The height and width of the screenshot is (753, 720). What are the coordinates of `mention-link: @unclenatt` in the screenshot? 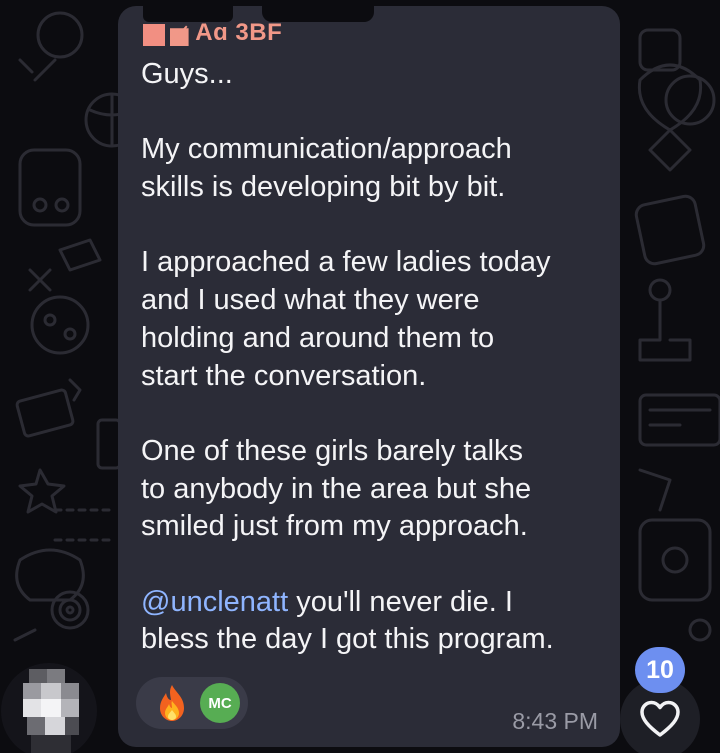 It's located at (214, 602).